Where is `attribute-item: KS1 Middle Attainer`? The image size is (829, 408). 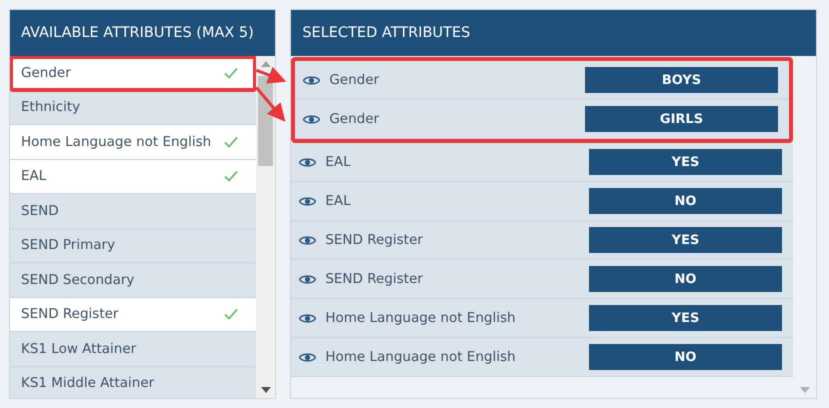
attribute-item: KS1 Middle Attainer is located at coordinates (133, 382).